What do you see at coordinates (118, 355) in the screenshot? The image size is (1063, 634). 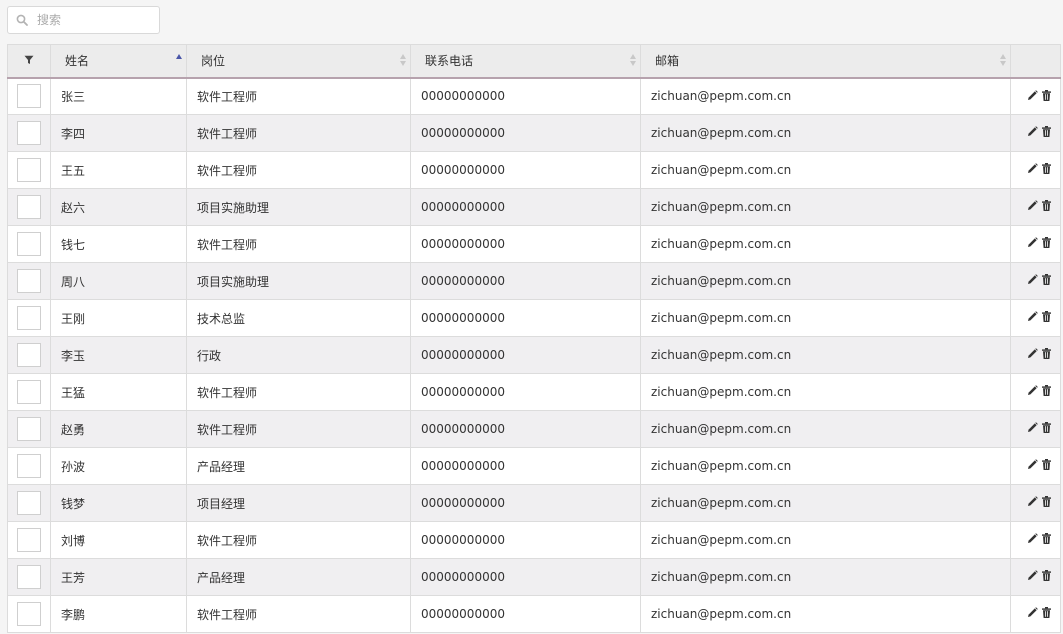 I see `cell-name: 李玉` at bounding box center [118, 355].